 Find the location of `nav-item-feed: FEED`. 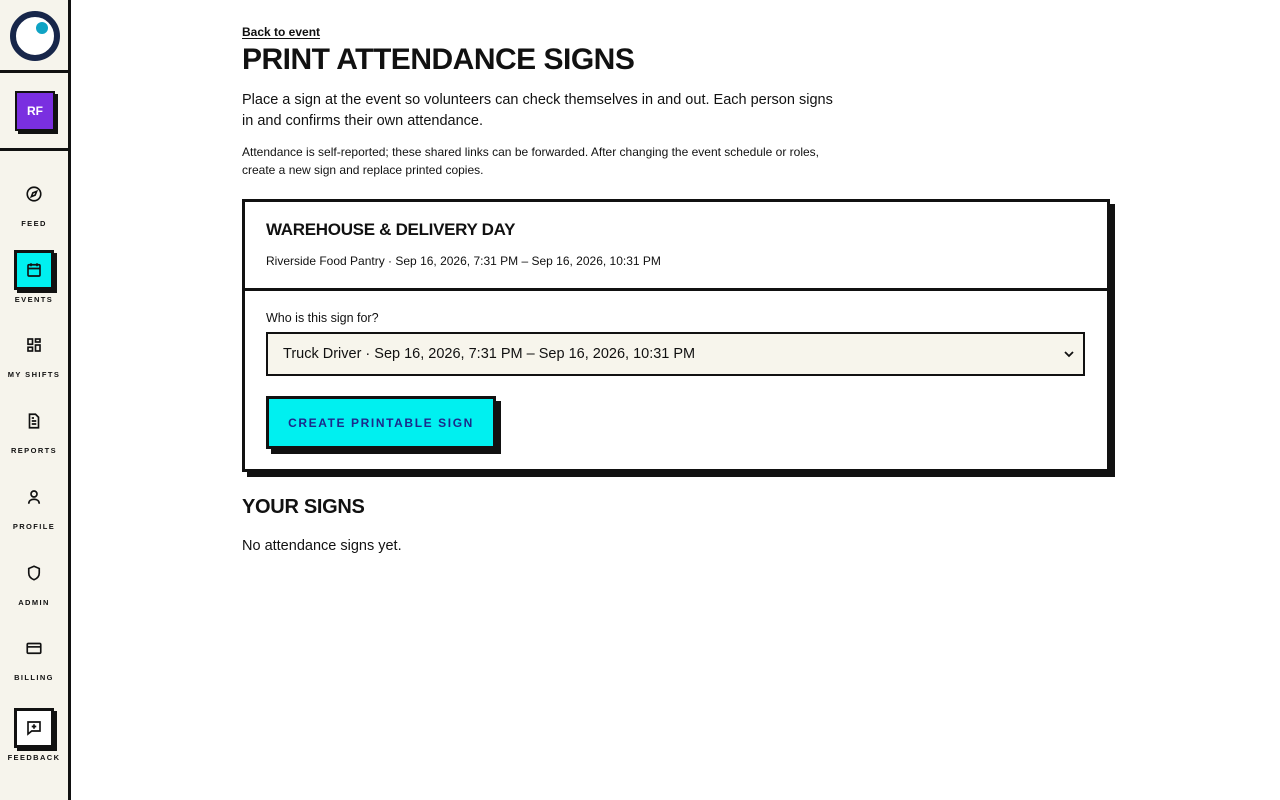

nav-item-feed: FEED is located at coordinates (34, 201).